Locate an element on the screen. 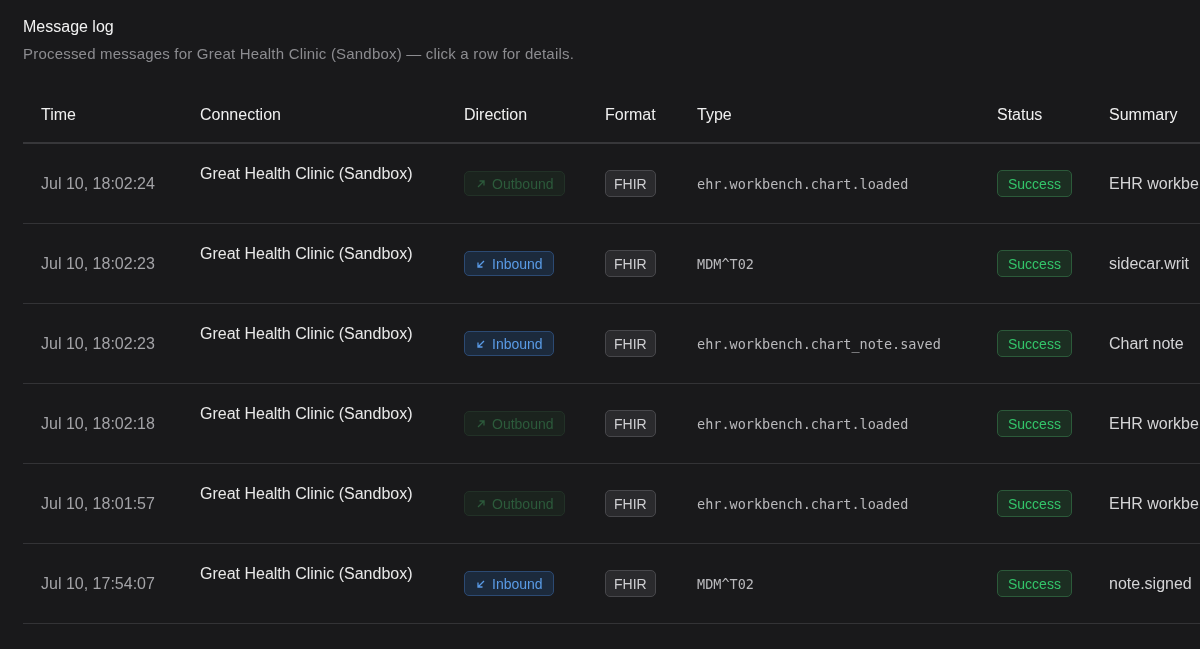 The width and height of the screenshot is (1200, 649). column-header: Format is located at coordinates (630, 114).